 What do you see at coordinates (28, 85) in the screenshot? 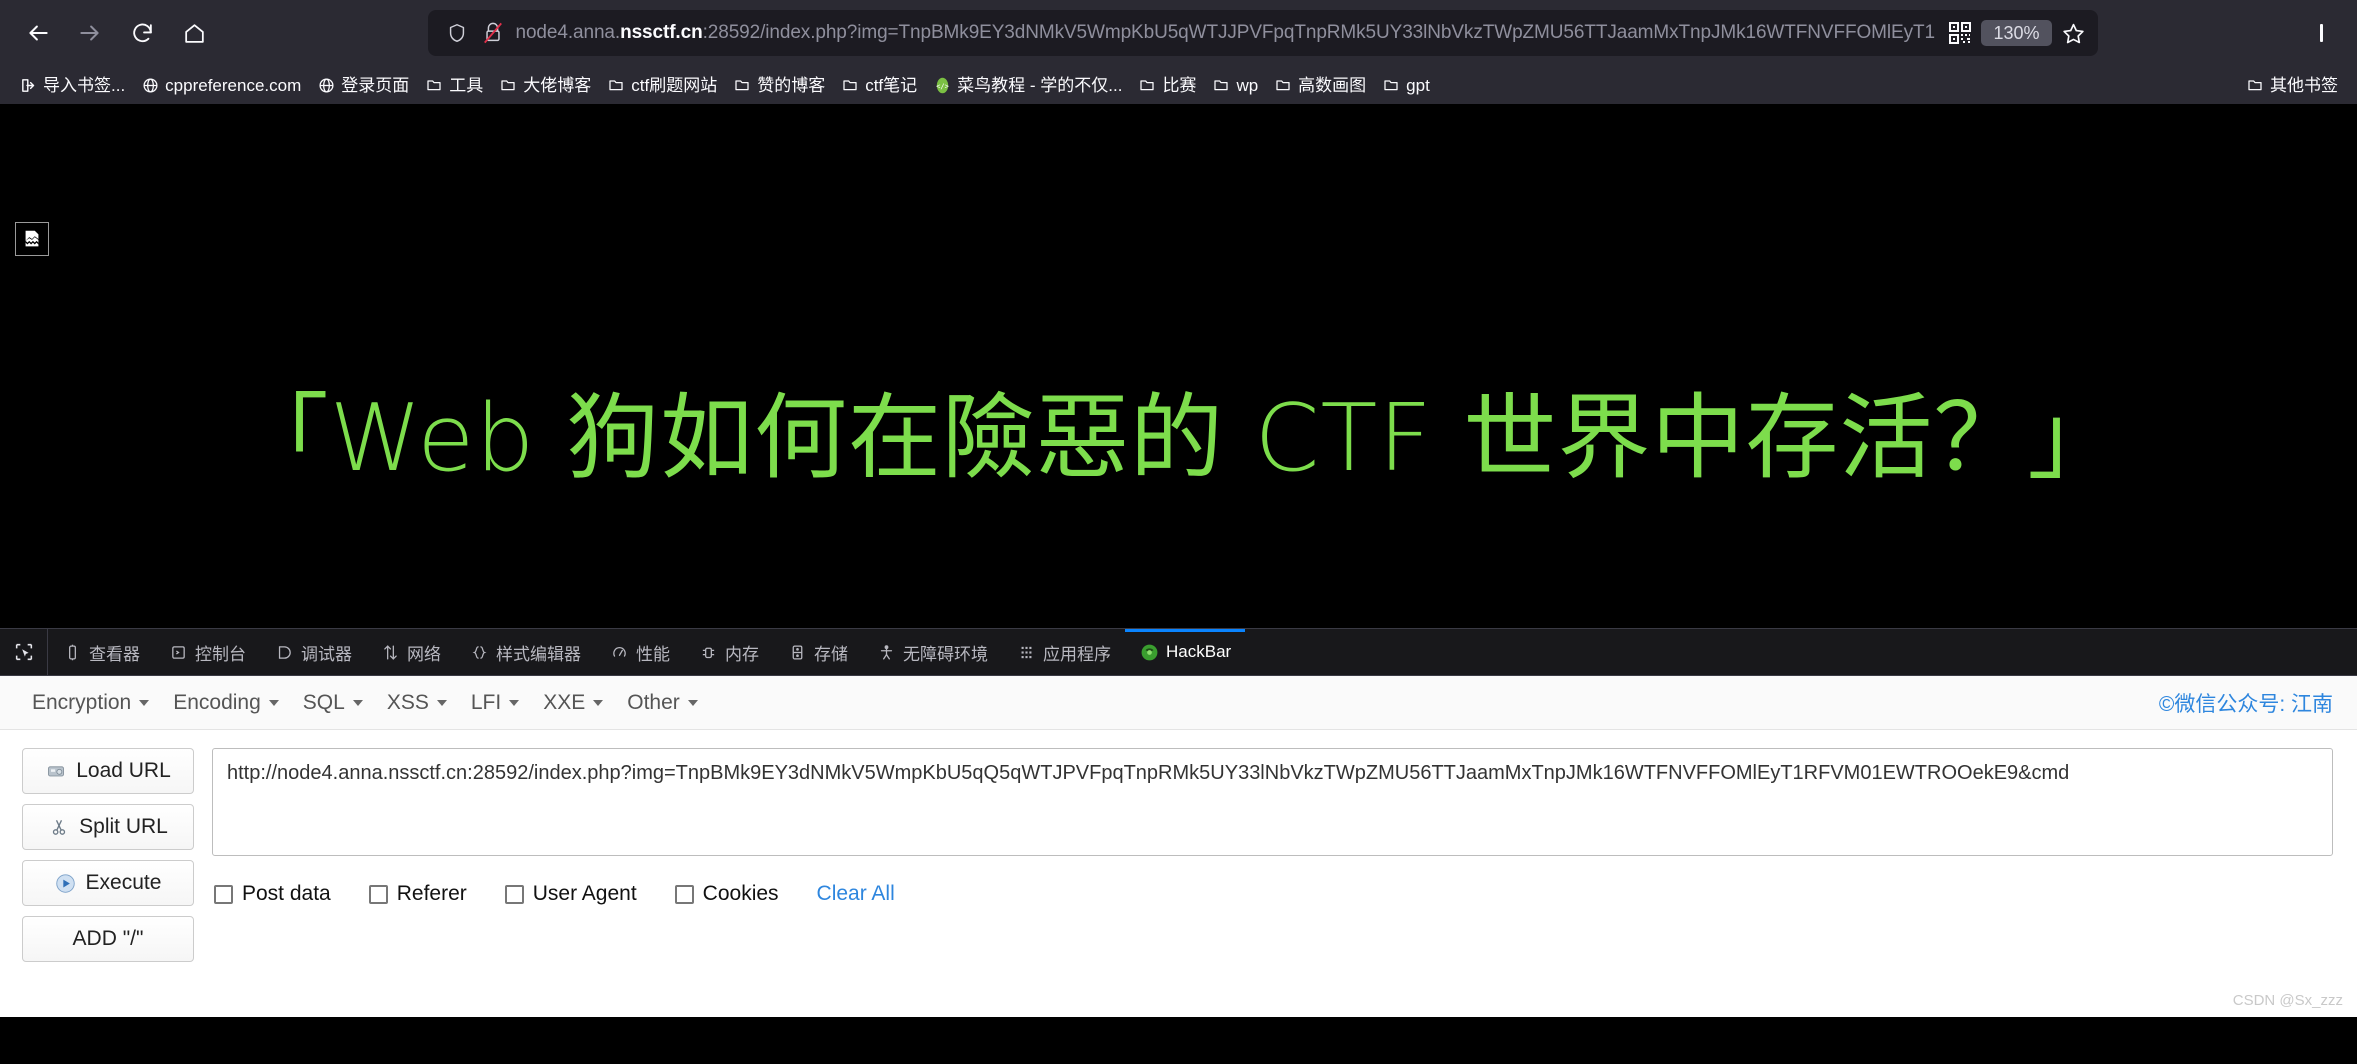
I see `import-icon` at bounding box center [28, 85].